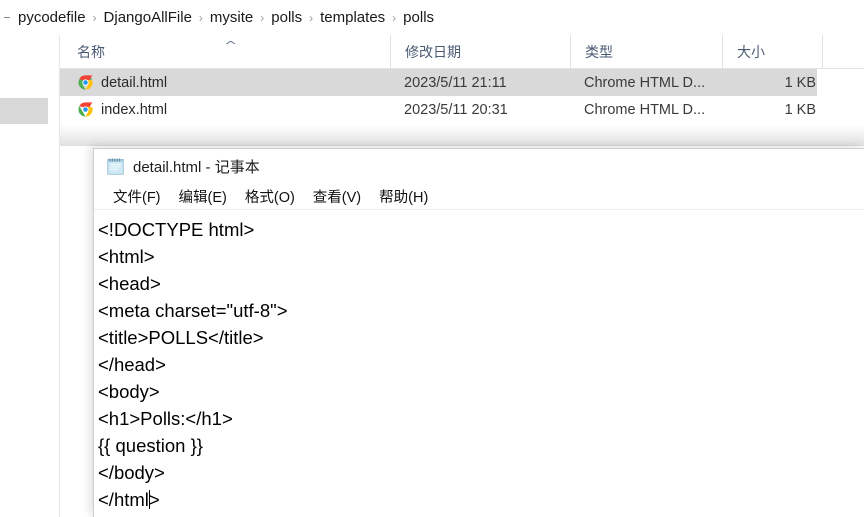  What do you see at coordinates (129, 391) in the screenshot?
I see `code-line: <body>` at bounding box center [129, 391].